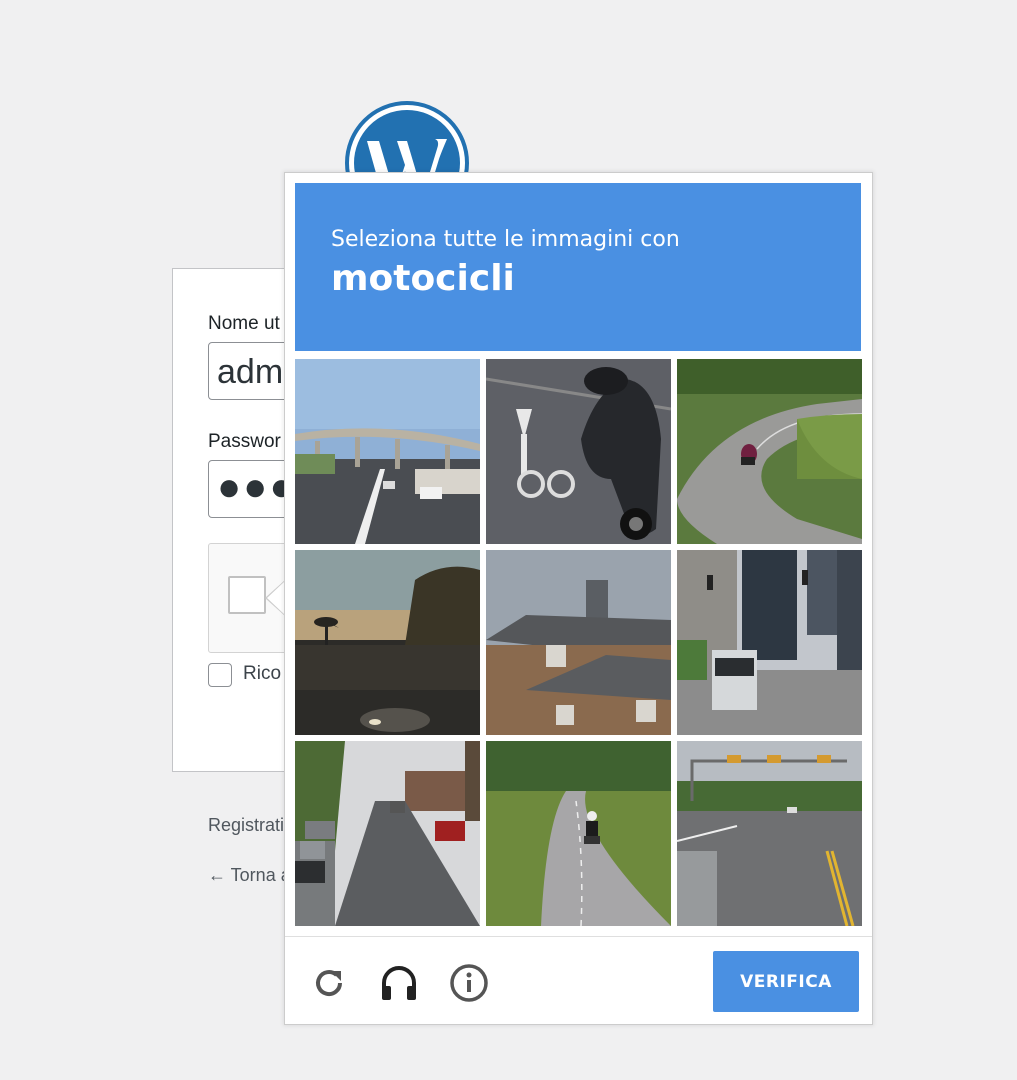 This screenshot has height=1080, width=1017. I want to click on remember-me-checkbox, so click(220, 675).